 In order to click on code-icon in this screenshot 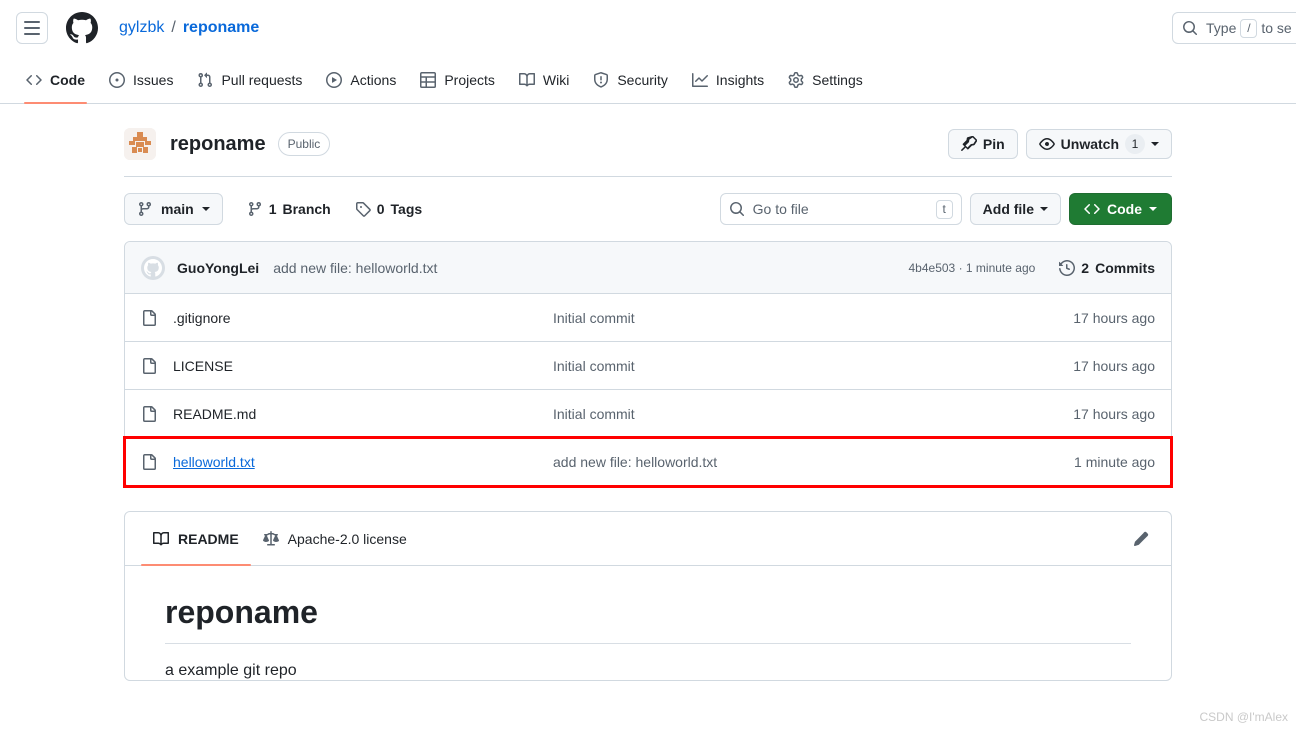, I will do `click(34, 79)`.